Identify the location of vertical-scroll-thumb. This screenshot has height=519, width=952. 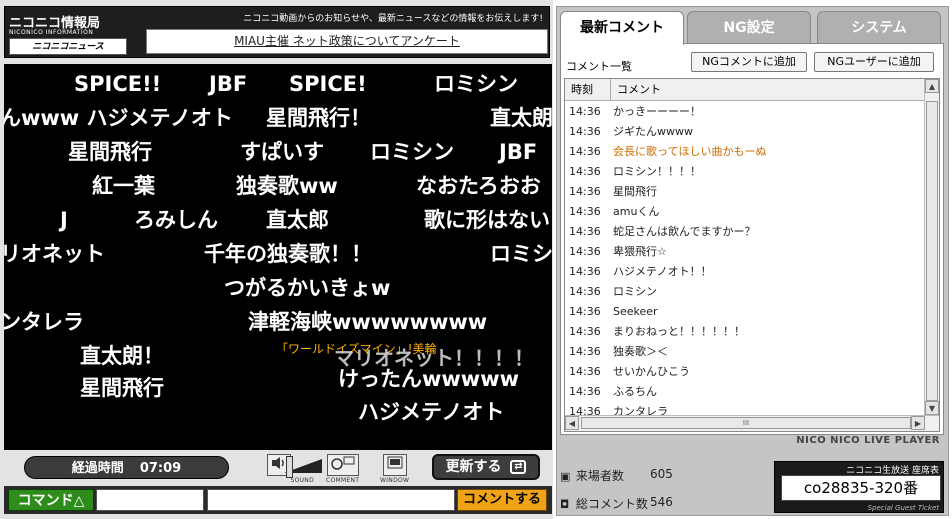
(932, 251).